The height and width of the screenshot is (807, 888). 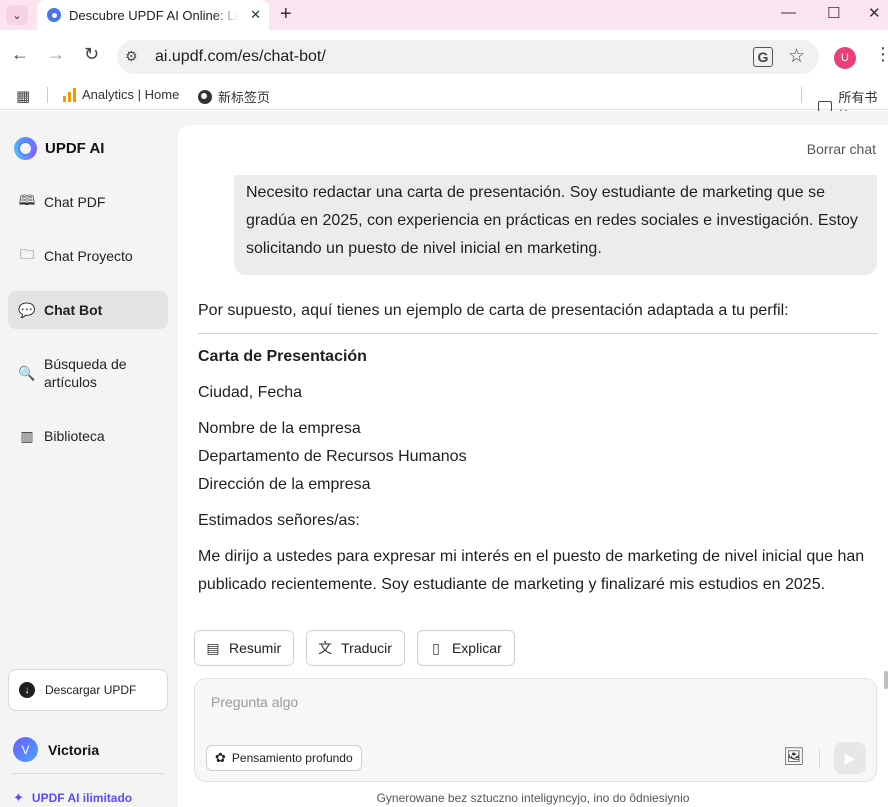 What do you see at coordinates (27, 435) in the screenshot?
I see `library-icon: ▥` at bounding box center [27, 435].